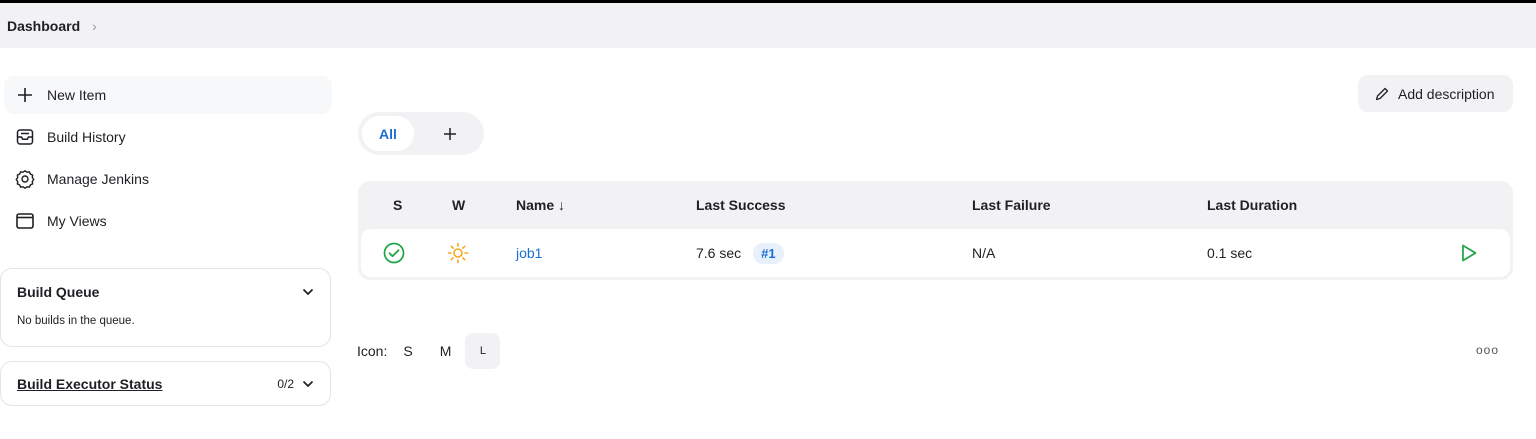  What do you see at coordinates (719, 253) in the screenshot?
I see `last-success-time: 7.6 sec` at bounding box center [719, 253].